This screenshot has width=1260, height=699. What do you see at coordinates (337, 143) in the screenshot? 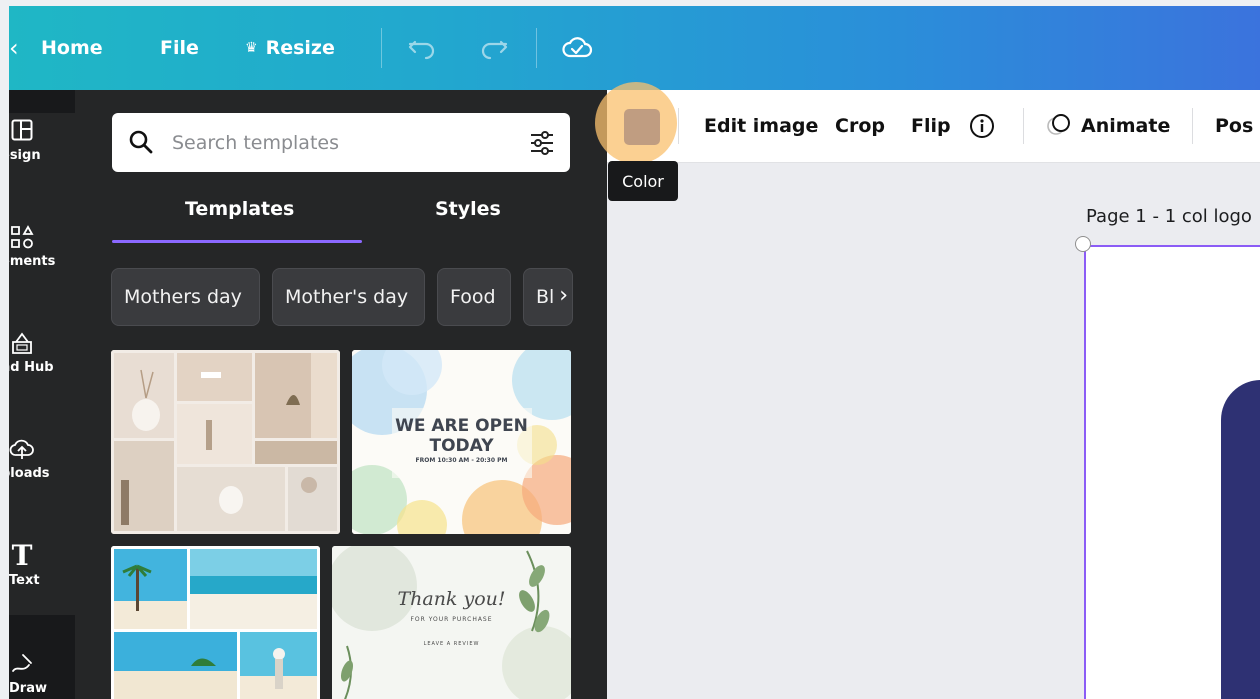
I see `search-input` at bounding box center [337, 143].